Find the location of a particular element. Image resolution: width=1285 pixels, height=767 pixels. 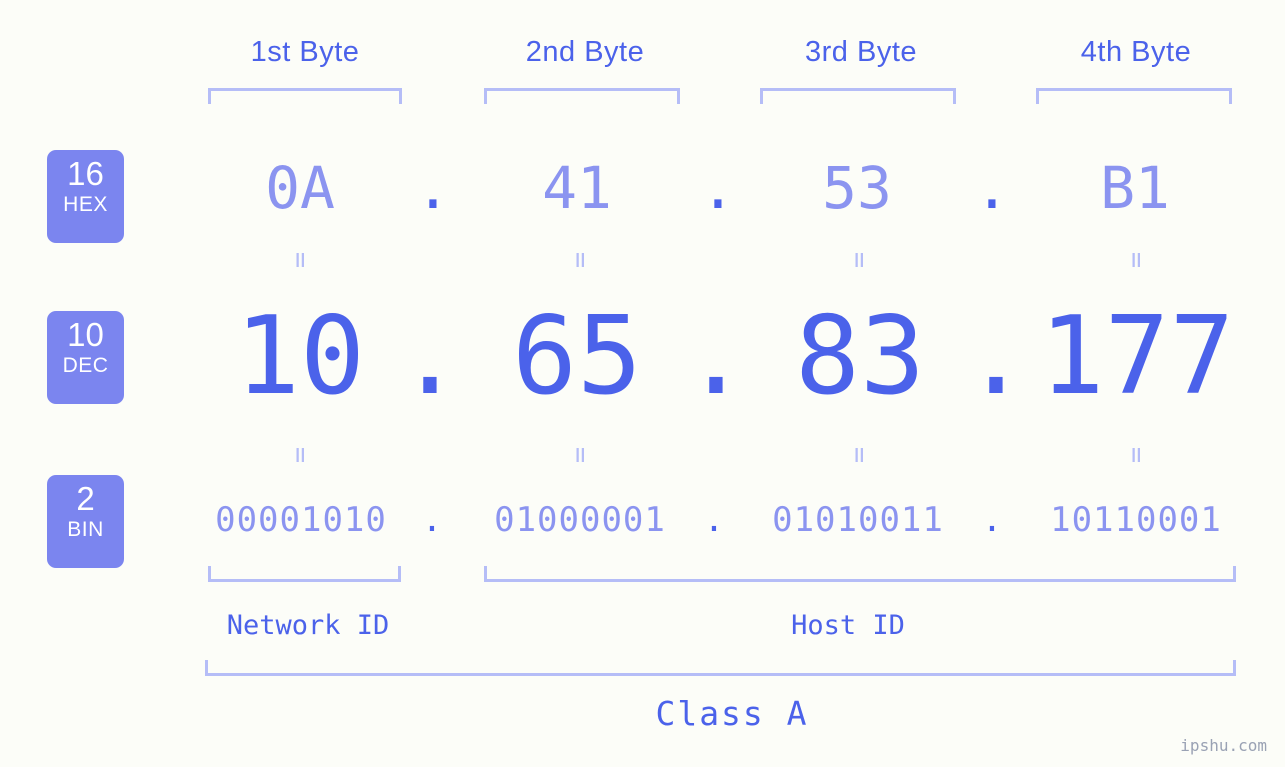

bin-byte-3: 01010011 is located at coordinates (858, 520).